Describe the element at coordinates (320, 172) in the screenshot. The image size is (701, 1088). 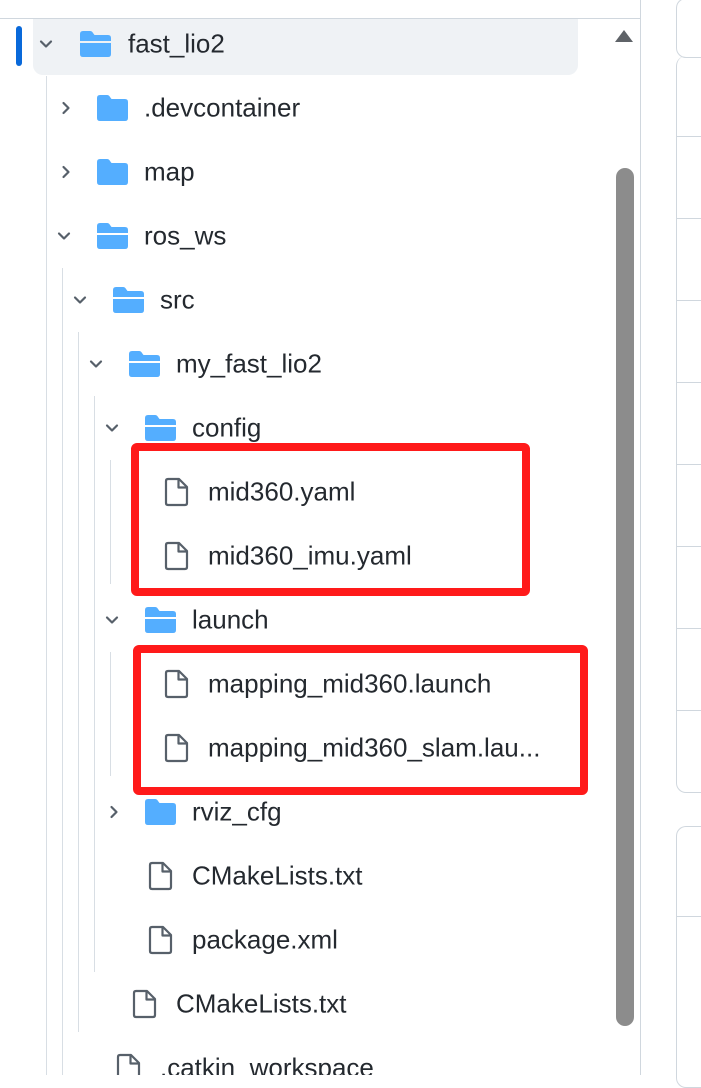
I see `tree-item-map: map` at that location.